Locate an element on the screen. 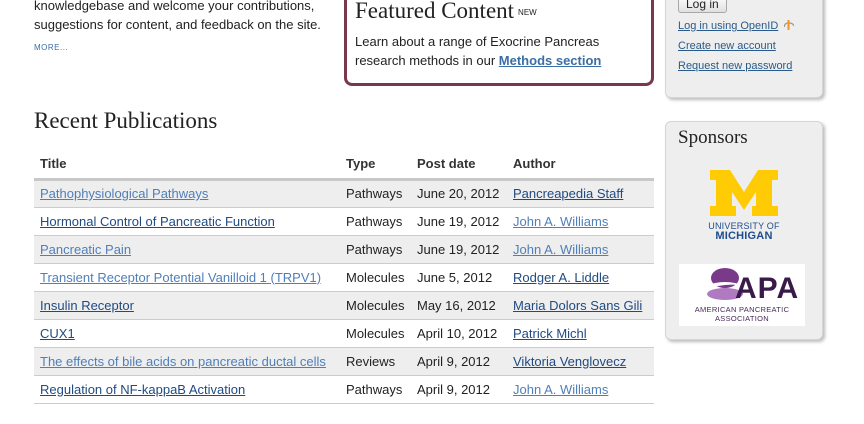  login-button: Log in is located at coordinates (702, 6).